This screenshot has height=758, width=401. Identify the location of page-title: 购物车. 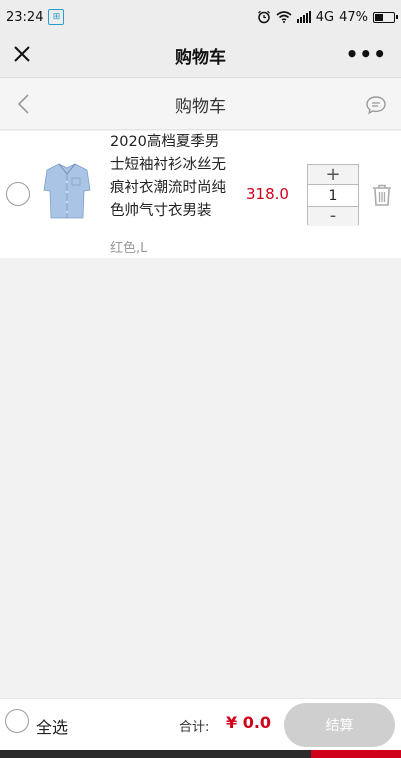
(200, 106).